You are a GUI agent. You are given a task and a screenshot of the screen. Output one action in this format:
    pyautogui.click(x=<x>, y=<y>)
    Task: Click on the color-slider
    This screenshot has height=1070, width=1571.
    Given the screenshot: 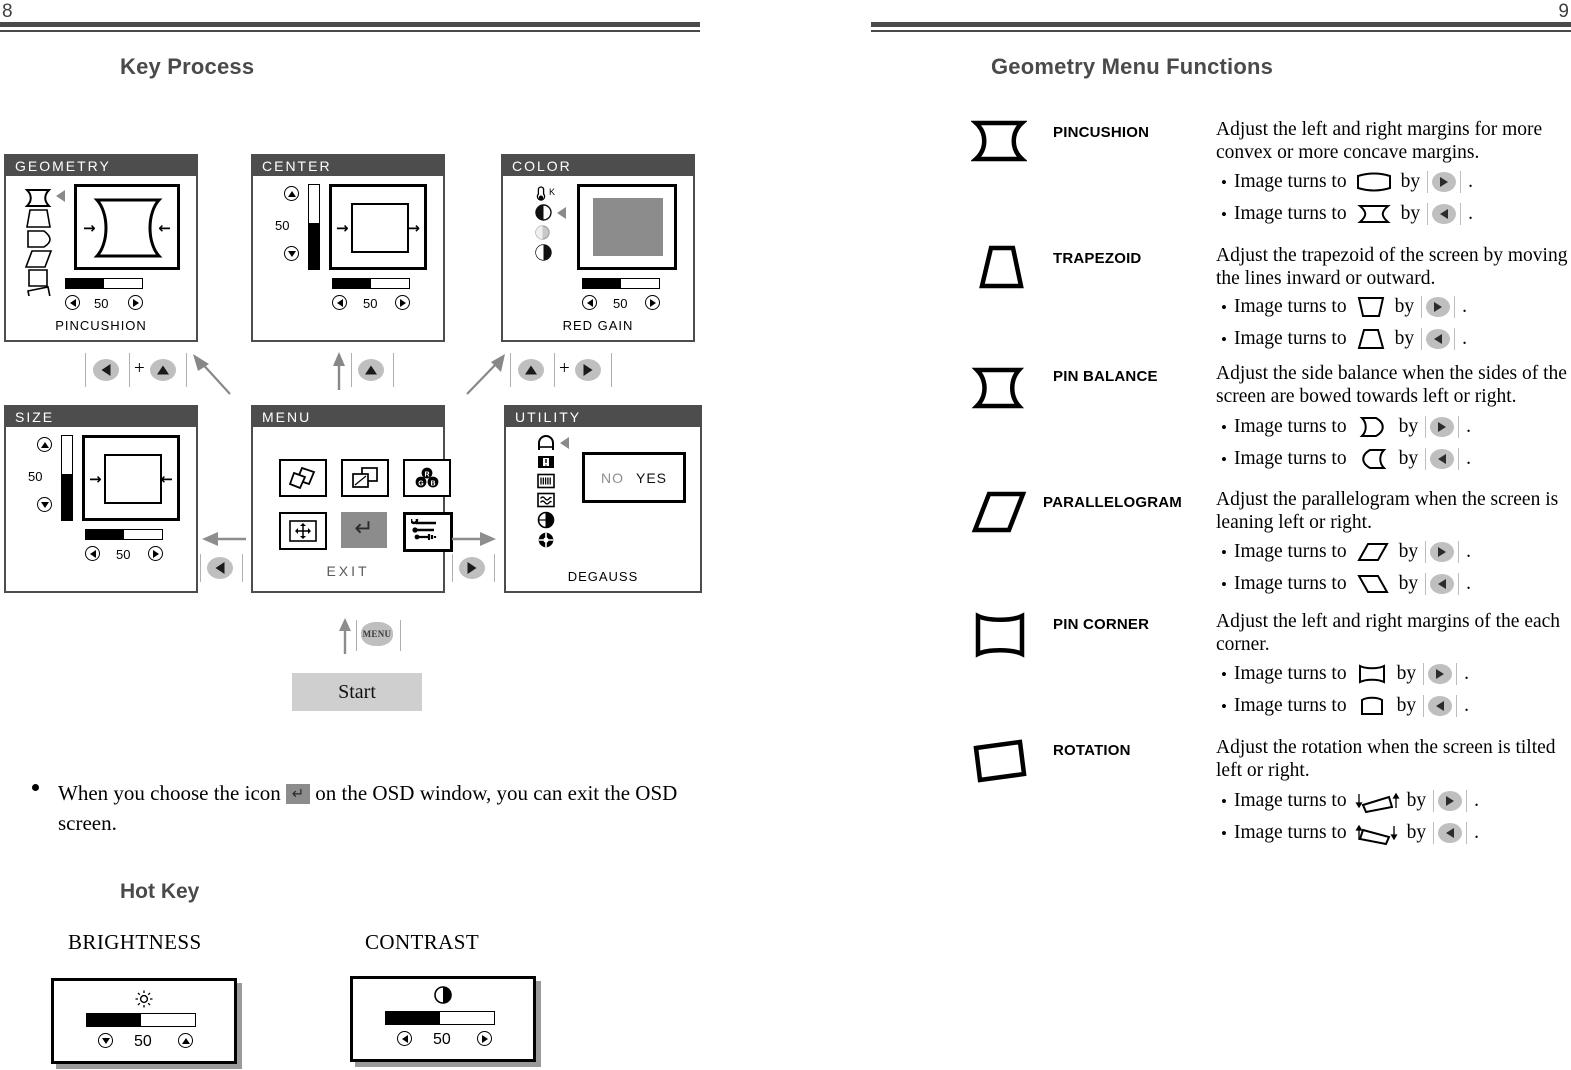 What is the action you would take?
    pyautogui.click(x=621, y=283)
    